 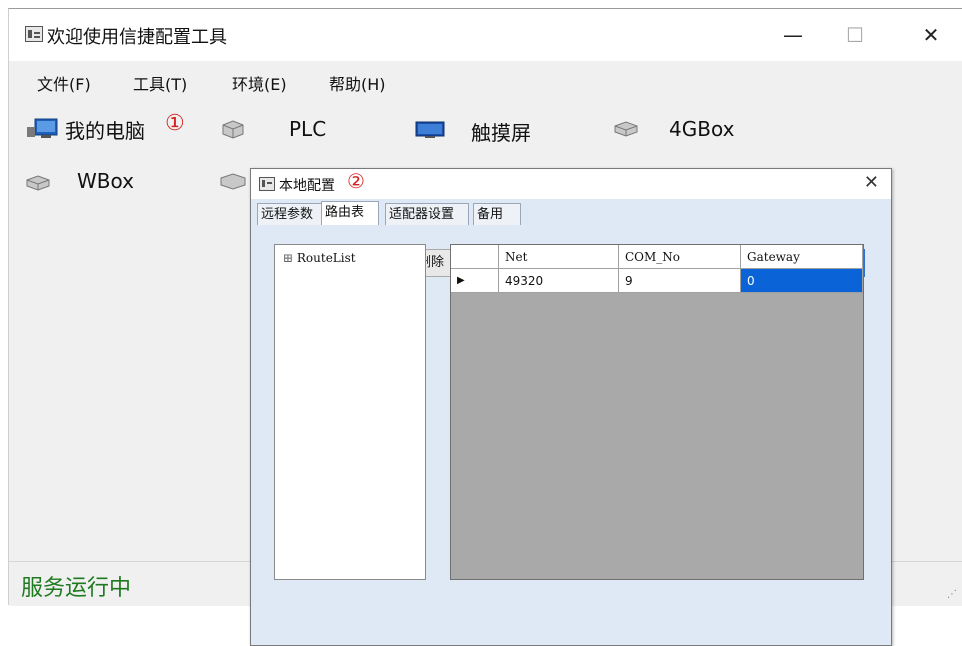 What do you see at coordinates (291, 214) in the screenshot?
I see `tab-remote-params: 远程参数` at bounding box center [291, 214].